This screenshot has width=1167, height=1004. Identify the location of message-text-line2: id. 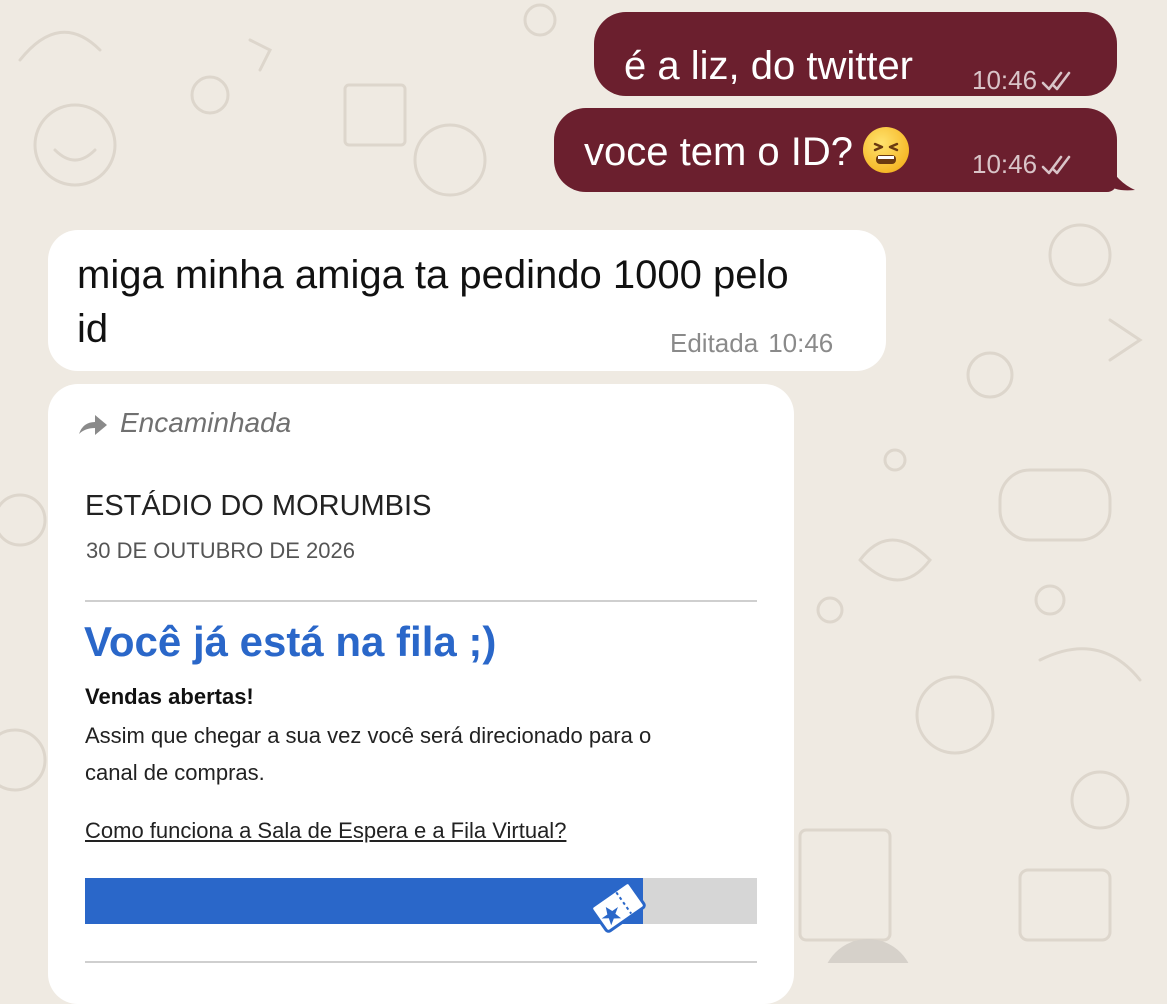
(93, 329).